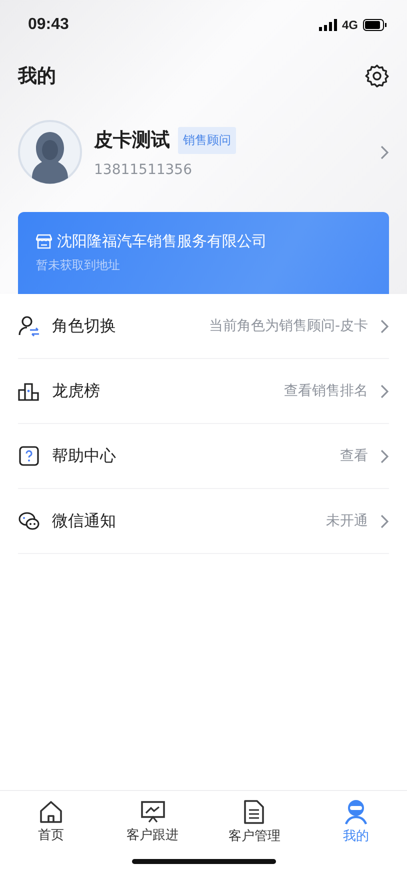 Image resolution: width=407 pixels, height=883 pixels. What do you see at coordinates (78, 265) in the screenshot?
I see `company-address: 暂未获取到地址` at bounding box center [78, 265].